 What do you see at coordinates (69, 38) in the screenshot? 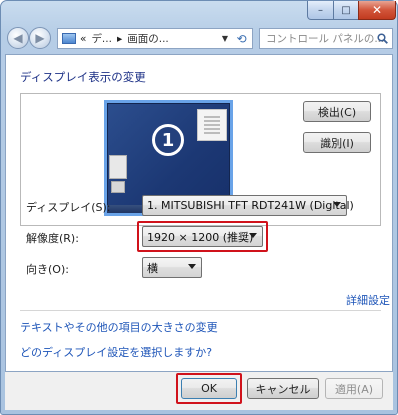
I see `control-panel-icon` at bounding box center [69, 38].